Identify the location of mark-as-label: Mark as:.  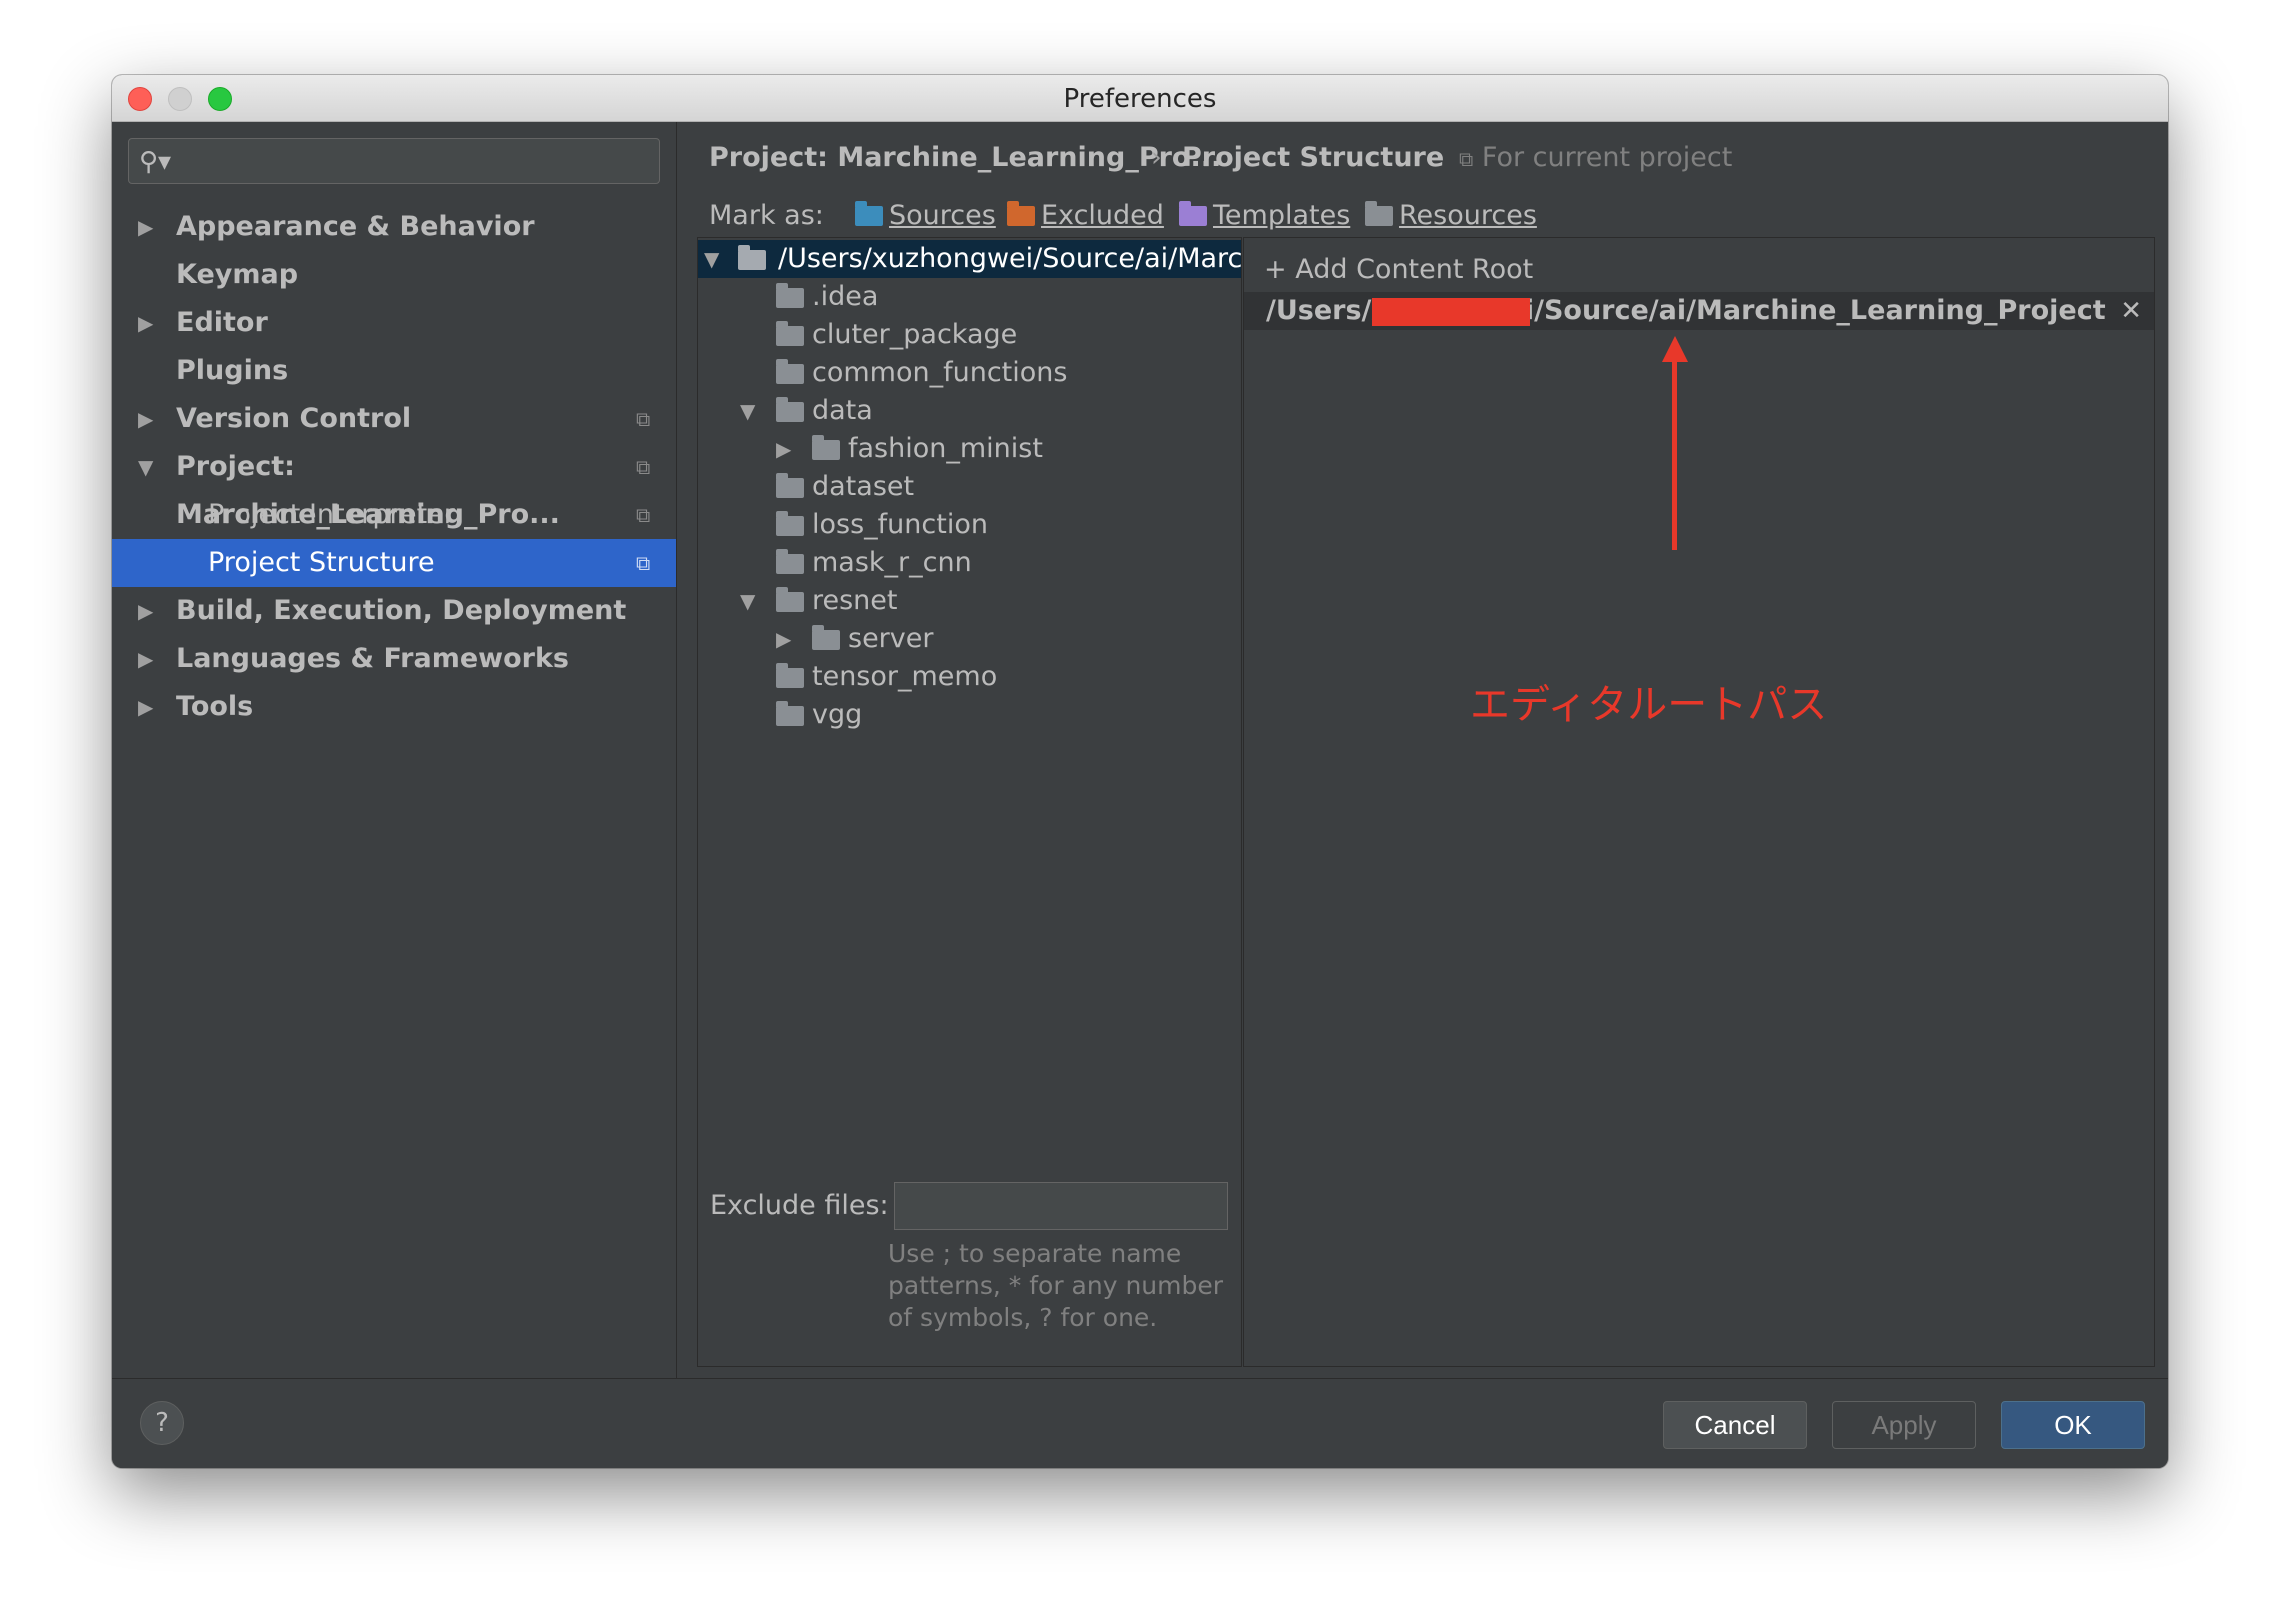
(766, 216).